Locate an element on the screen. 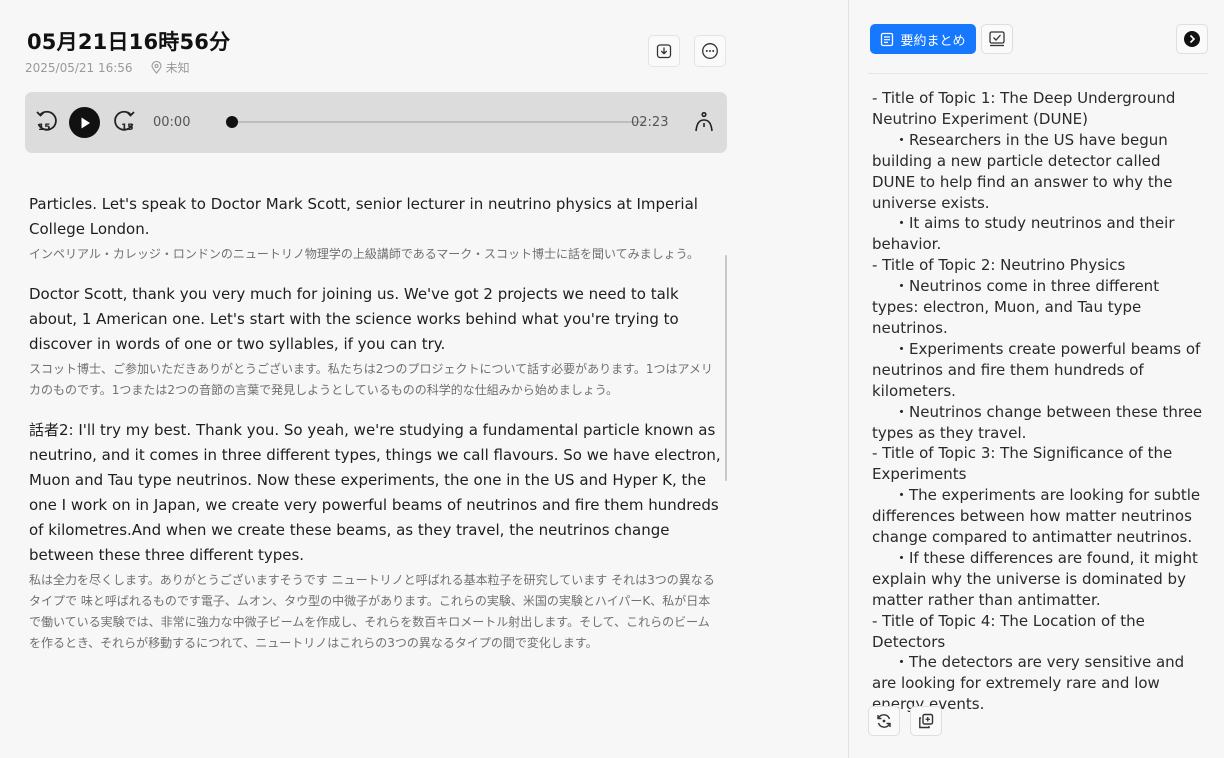 The height and width of the screenshot is (758, 1224). panel-divider is located at coordinates (1038, 73).